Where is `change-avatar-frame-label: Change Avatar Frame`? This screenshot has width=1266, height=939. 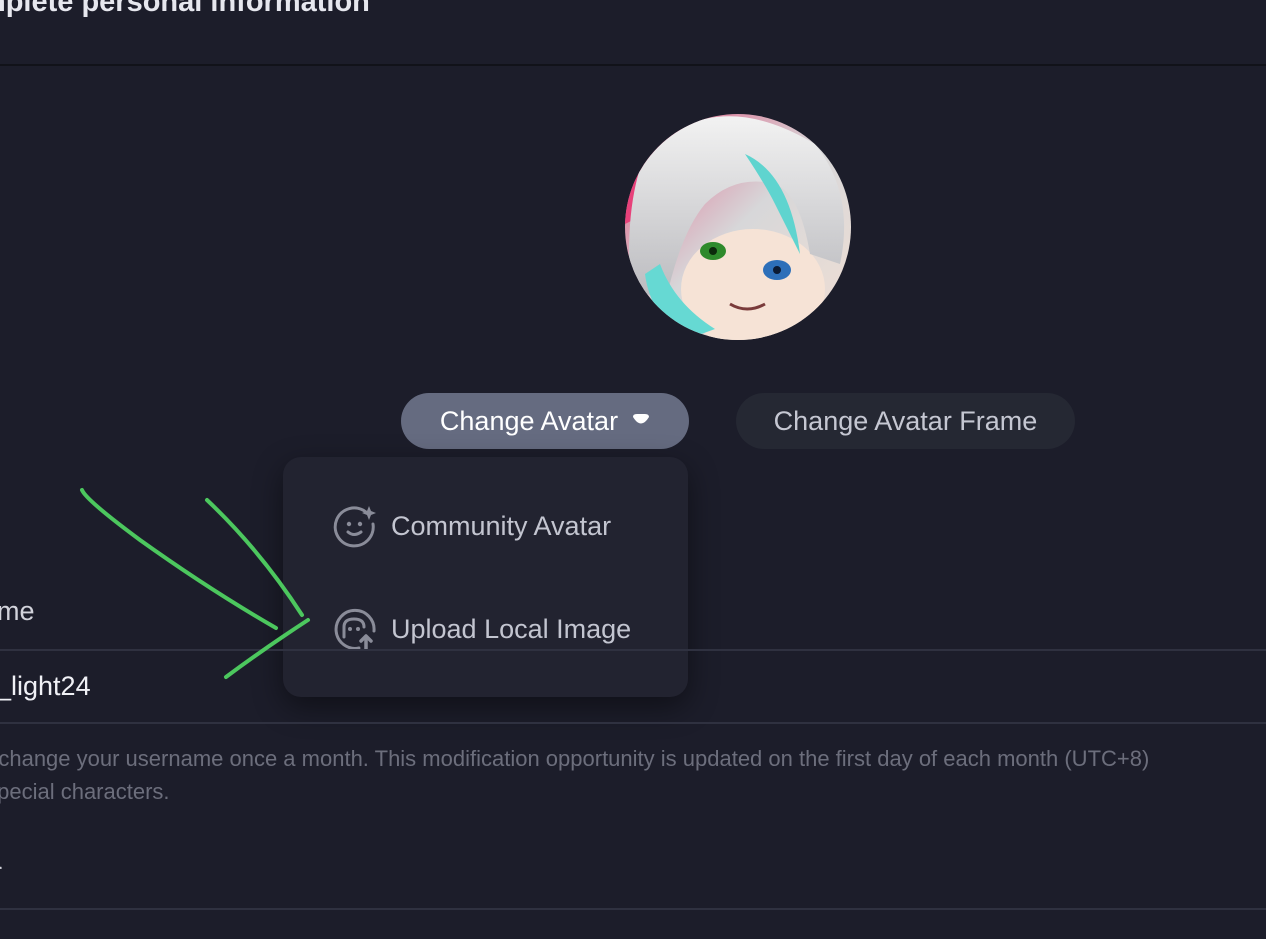 change-avatar-frame-label: Change Avatar Frame is located at coordinates (905, 420).